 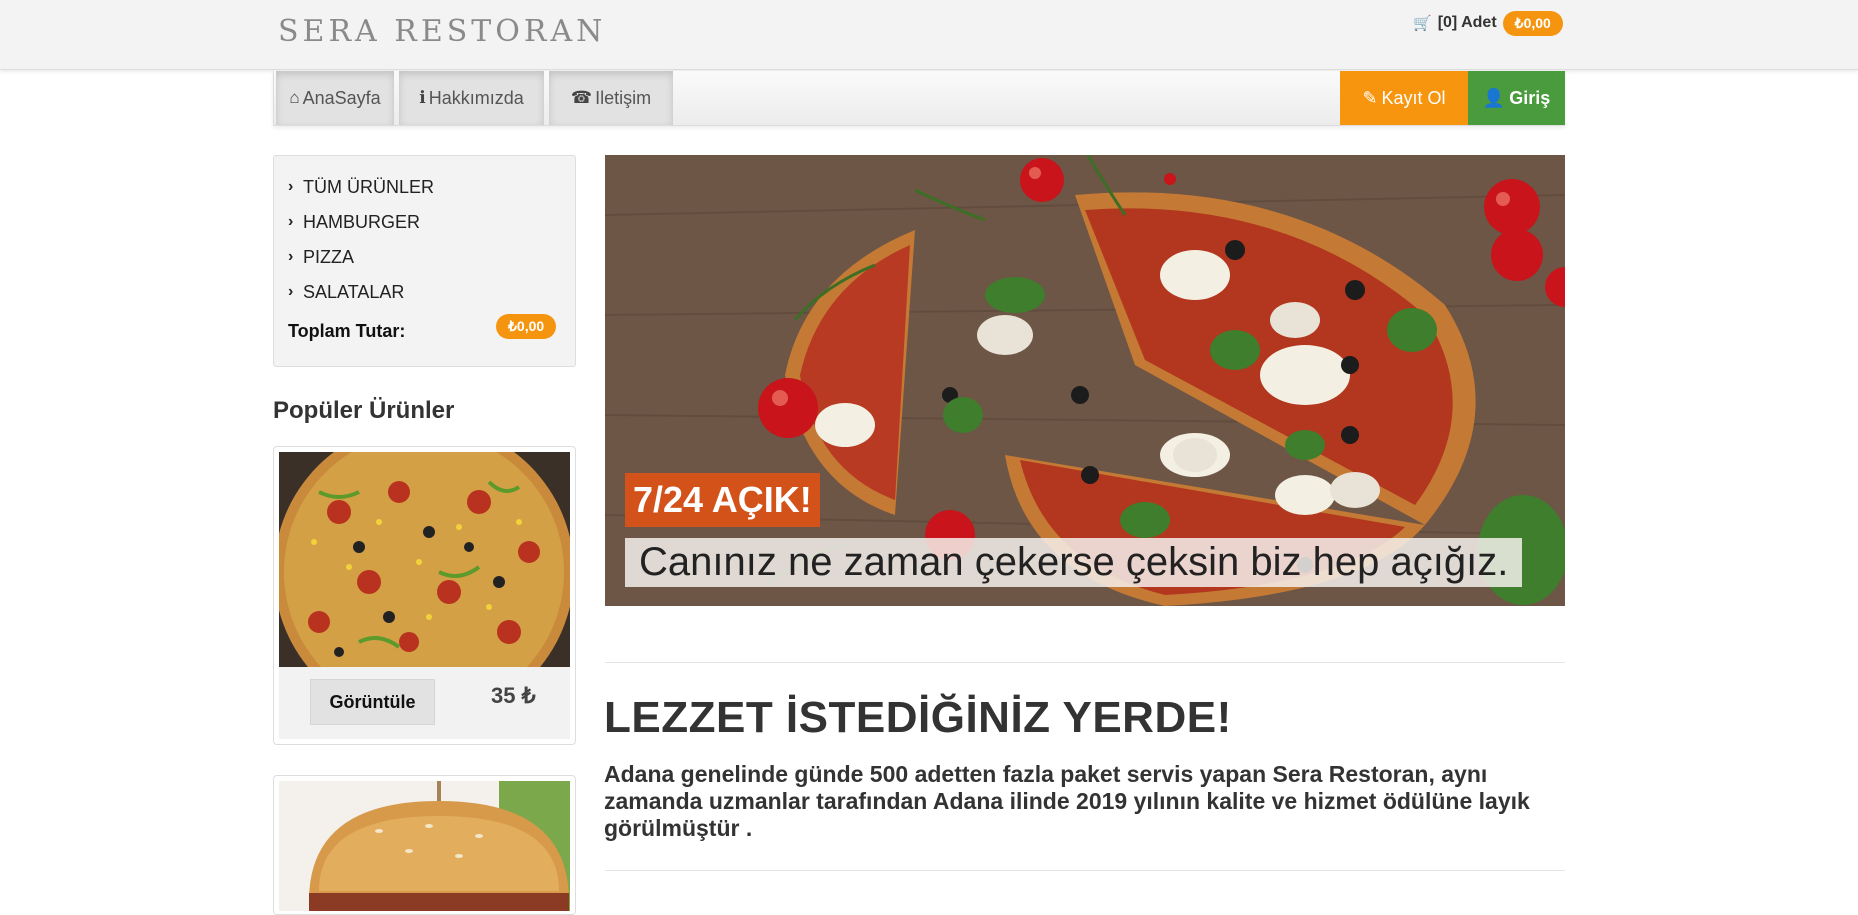 What do you see at coordinates (1467, 22) in the screenshot?
I see `cart-count: [0] Adet` at bounding box center [1467, 22].